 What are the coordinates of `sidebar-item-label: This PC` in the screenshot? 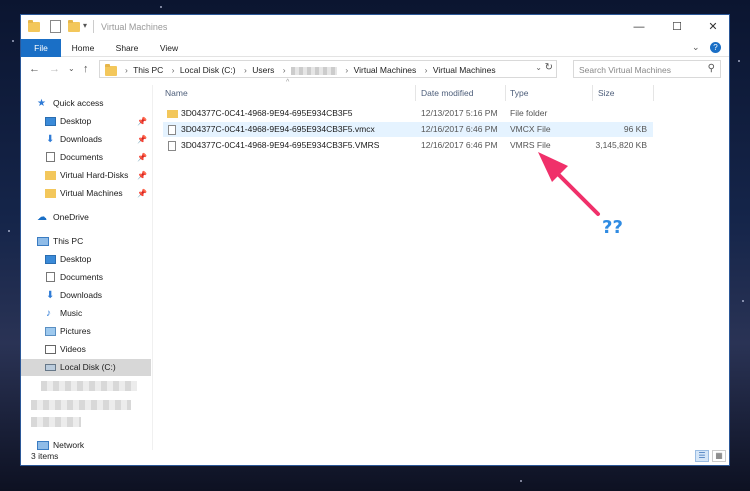 It's located at (68, 241).